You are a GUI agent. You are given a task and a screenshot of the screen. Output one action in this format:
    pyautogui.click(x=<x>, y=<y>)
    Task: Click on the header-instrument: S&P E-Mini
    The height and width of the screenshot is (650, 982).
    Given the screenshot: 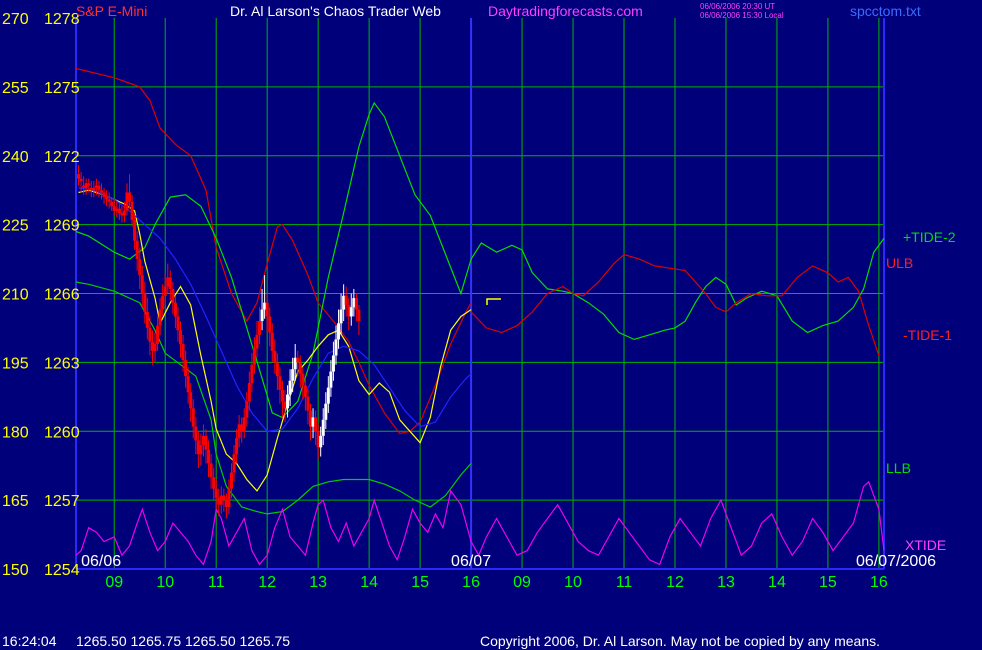 What is the action you would take?
    pyautogui.click(x=111, y=11)
    